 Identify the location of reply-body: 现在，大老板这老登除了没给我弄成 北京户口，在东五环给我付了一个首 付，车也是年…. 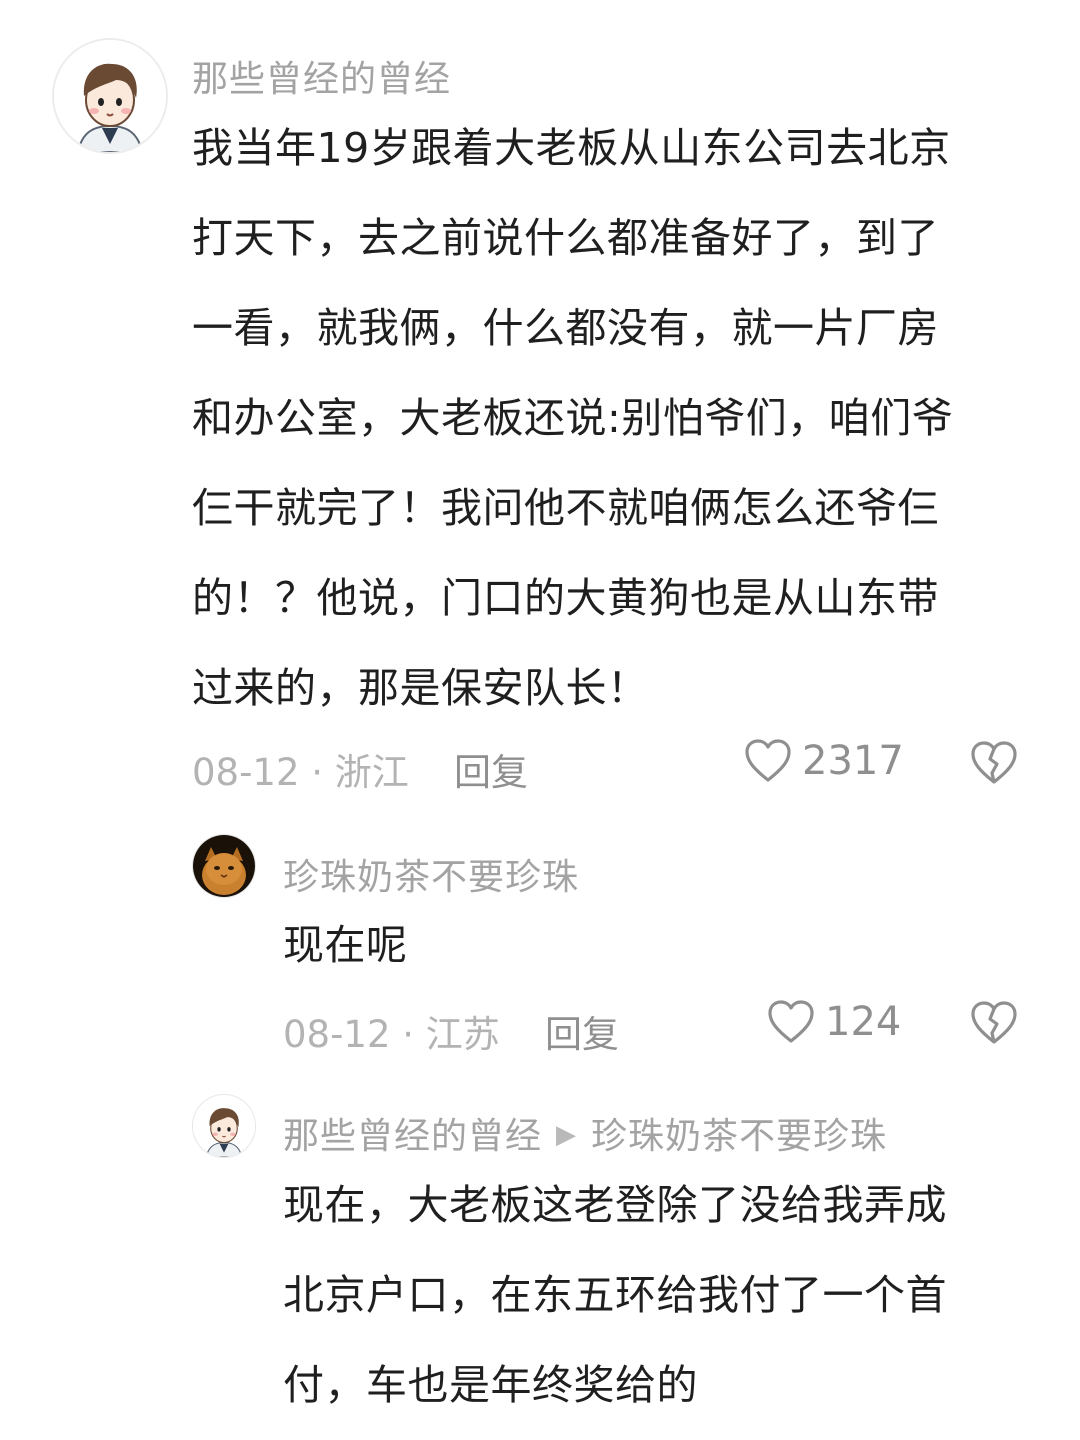
(615, 1295).